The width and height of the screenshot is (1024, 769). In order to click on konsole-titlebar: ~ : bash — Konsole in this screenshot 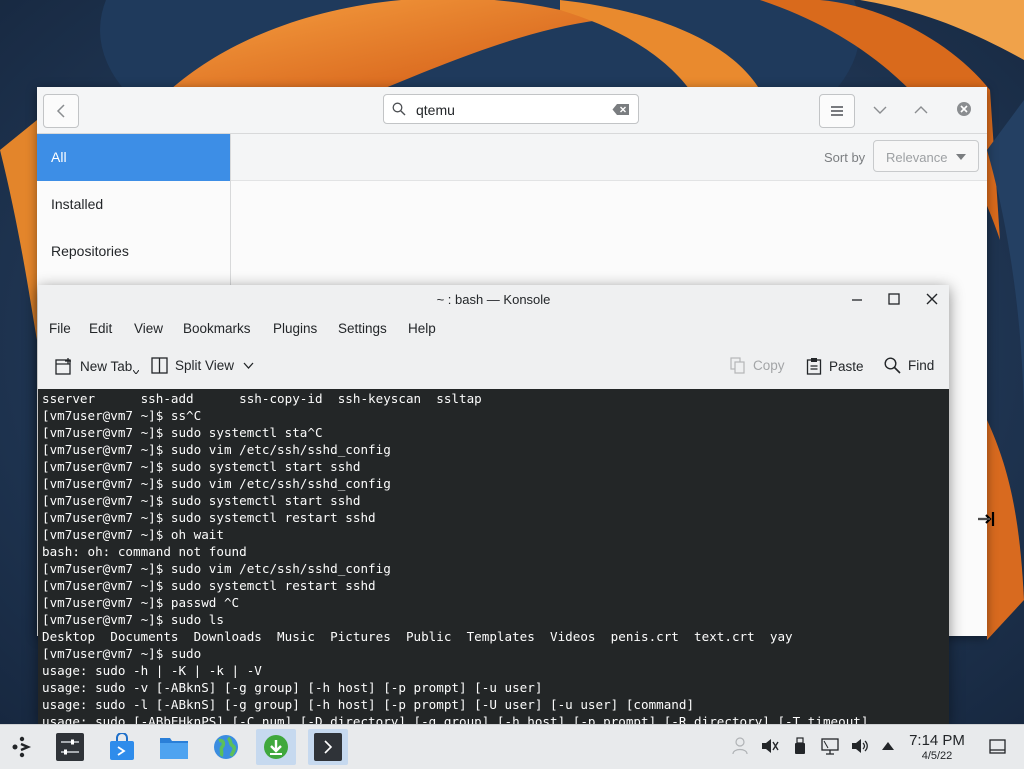, I will do `click(493, 299)`.